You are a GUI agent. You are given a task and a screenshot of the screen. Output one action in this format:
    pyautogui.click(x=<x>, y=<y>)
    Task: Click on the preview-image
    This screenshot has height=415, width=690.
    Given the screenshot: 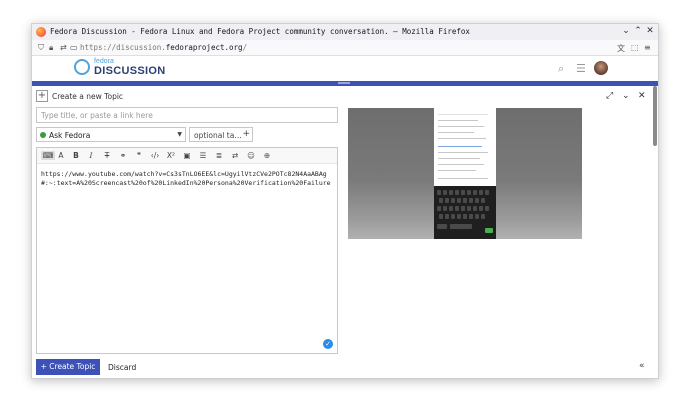 What is the action you would take?
    pyautogui.click(x=465, y=173)
    